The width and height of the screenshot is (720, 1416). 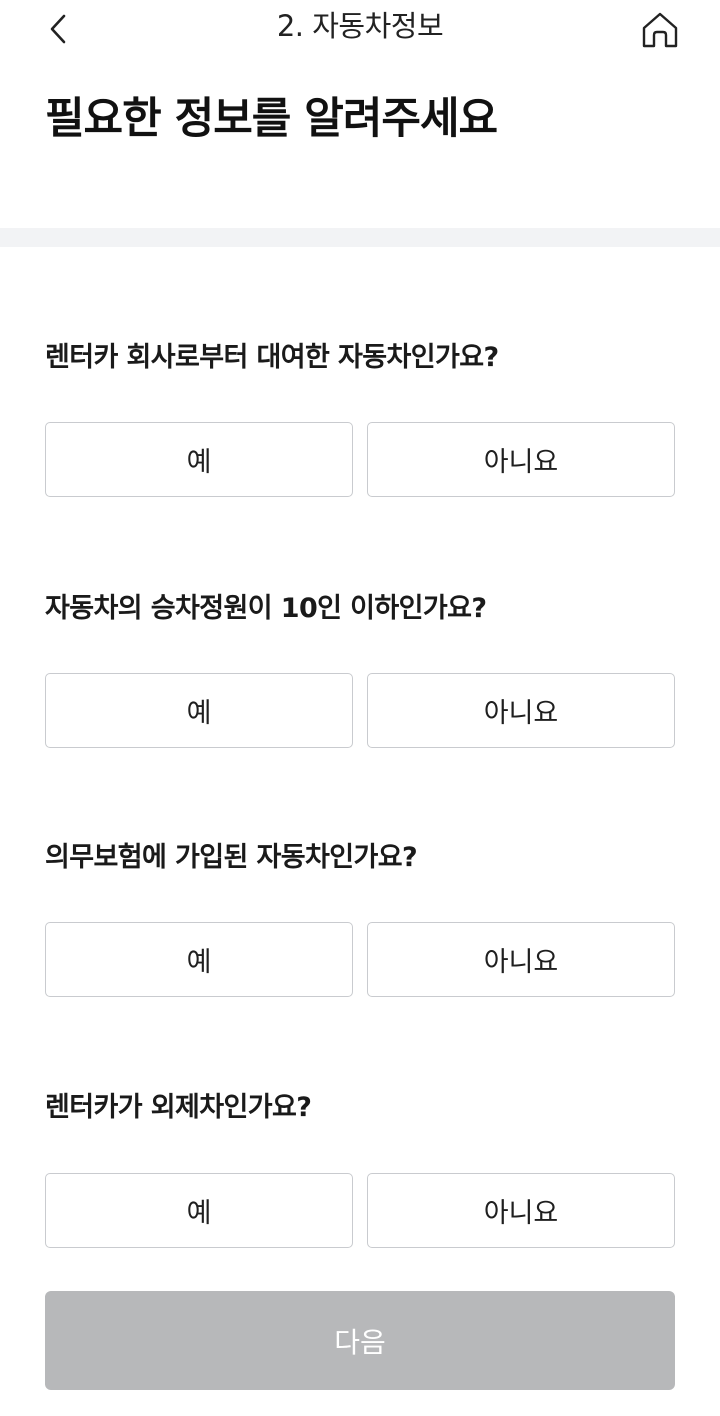 I want to click on question-foreign-car: 렌터카가 외제차인가요?, so click(x=178, y=1107).